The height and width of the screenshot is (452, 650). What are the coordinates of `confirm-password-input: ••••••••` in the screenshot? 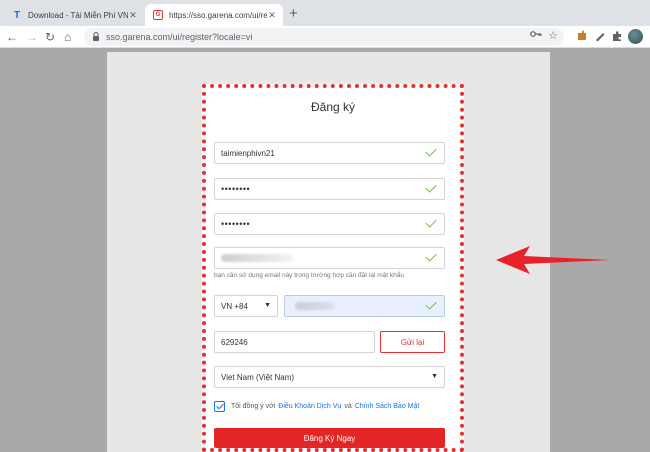 It's located at (329, 224).